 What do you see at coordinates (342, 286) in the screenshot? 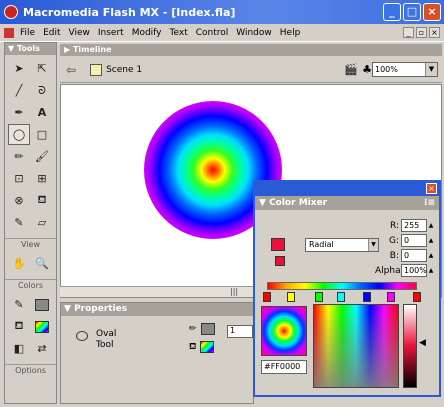
I see `gradient-definition-bar` at bounding box center [342, 286].